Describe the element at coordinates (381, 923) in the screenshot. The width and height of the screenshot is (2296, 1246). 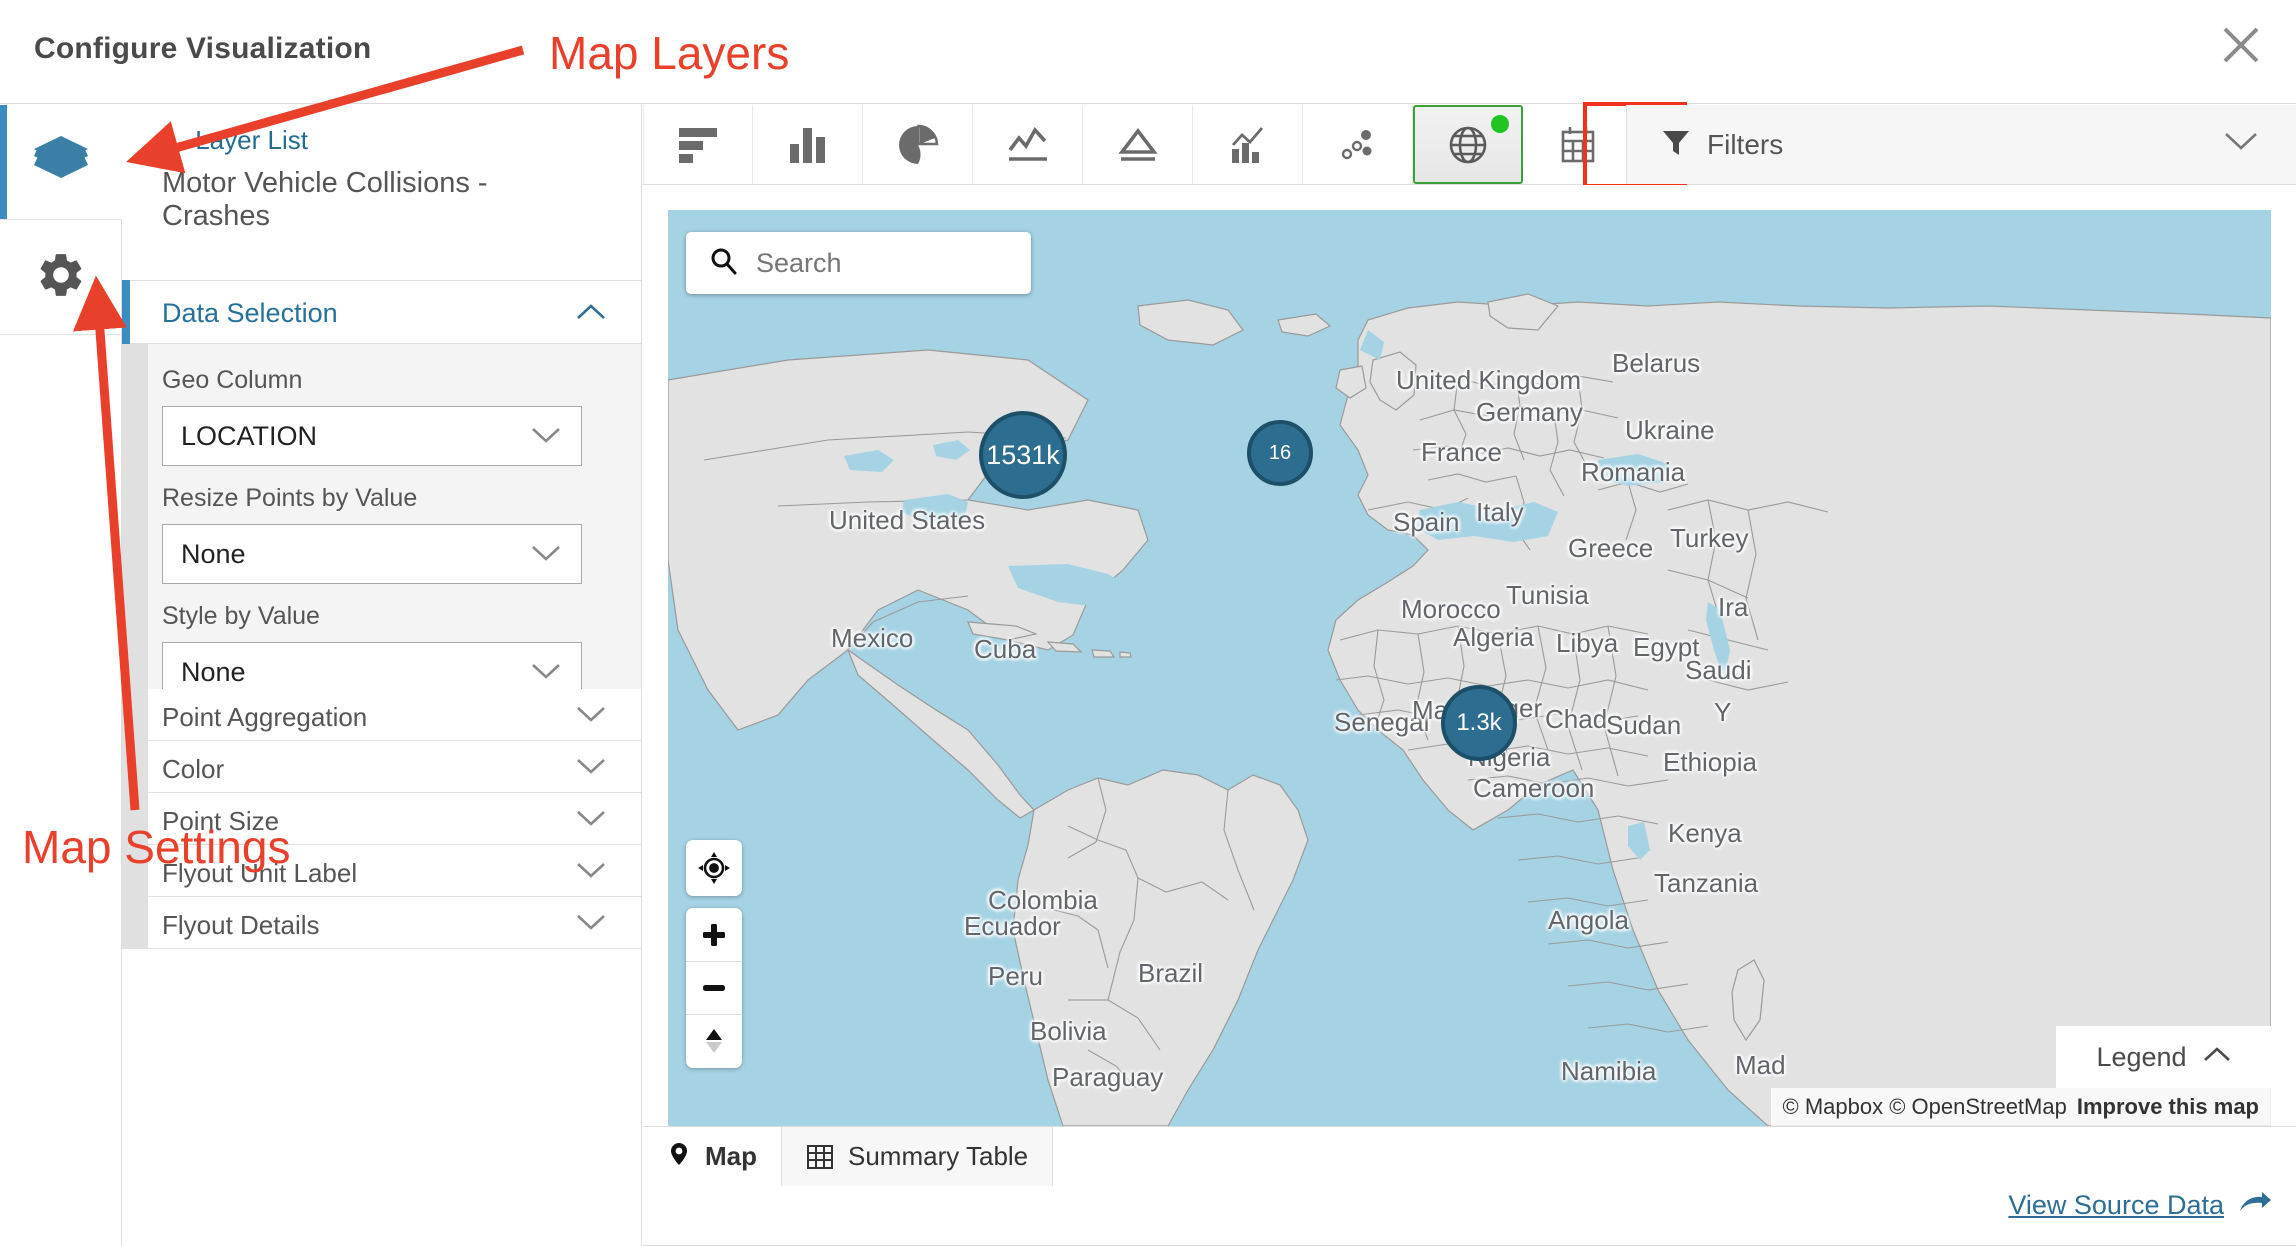
I see `accordion-flyout-details: Flyout Details` at that location.